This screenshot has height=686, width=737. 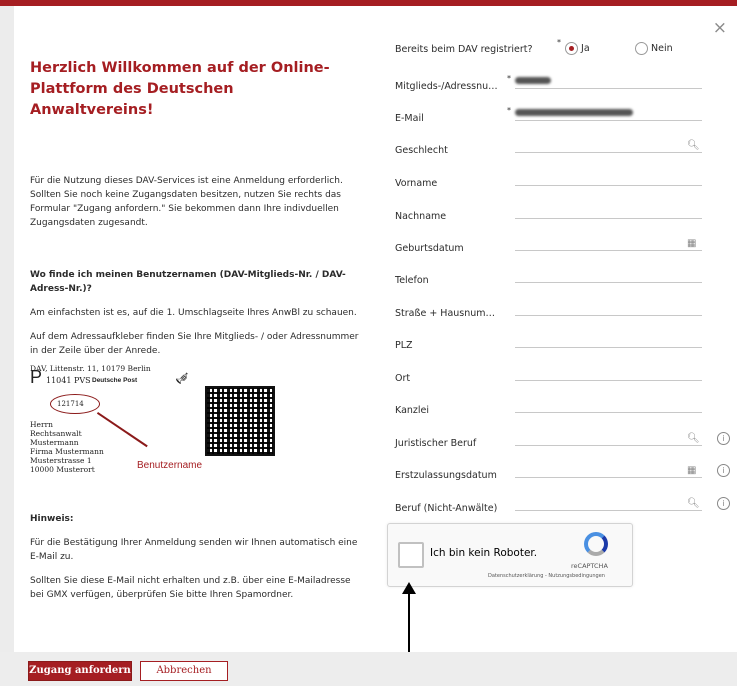 What do you see at coordinates (608, 477) in the screenshot?
I see `admission-field` at bounding box center [608, 477].